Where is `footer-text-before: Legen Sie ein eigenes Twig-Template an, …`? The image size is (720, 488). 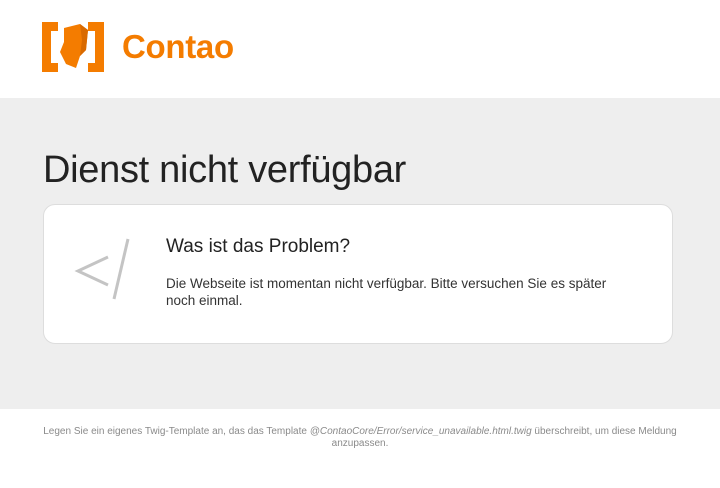
footer-text-before: Legen Sie ein eigenes Twig-Template an, … is located at coordinates (176, 431).